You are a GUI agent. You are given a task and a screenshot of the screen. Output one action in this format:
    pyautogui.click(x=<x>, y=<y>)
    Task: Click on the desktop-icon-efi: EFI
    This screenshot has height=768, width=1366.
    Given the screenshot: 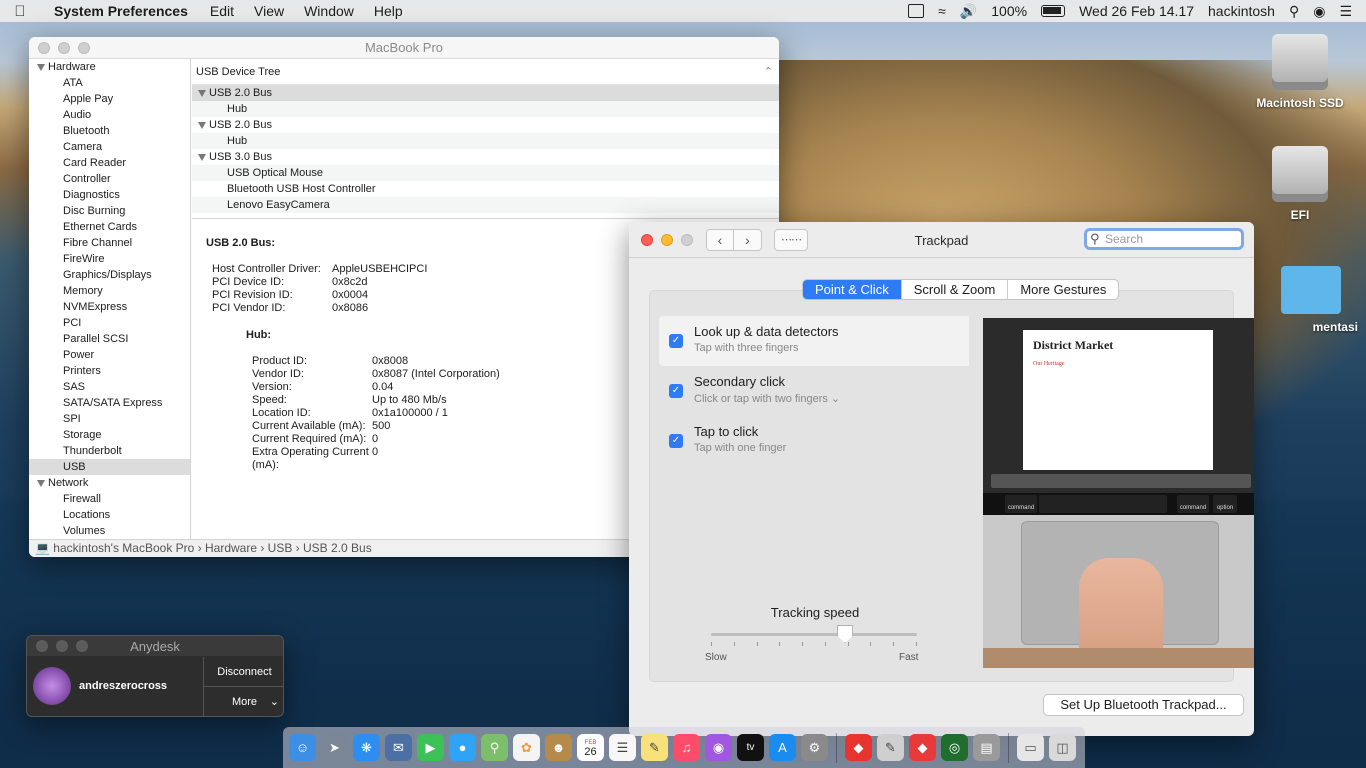 What is the action you would take?
    pyautogui.click(x=1300, y=184)
    